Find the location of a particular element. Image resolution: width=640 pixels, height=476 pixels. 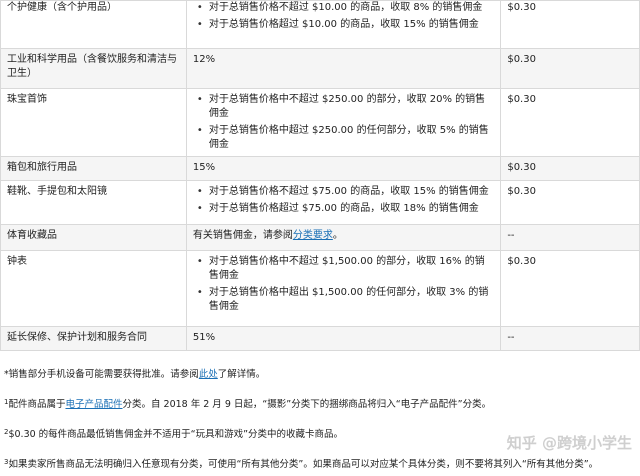

footnote-text: $0.30 的每件商品最低销售佣金并不适用于“玩具和游戏”分类中的收藏卡商品。 is located at coordinates (176, 434).